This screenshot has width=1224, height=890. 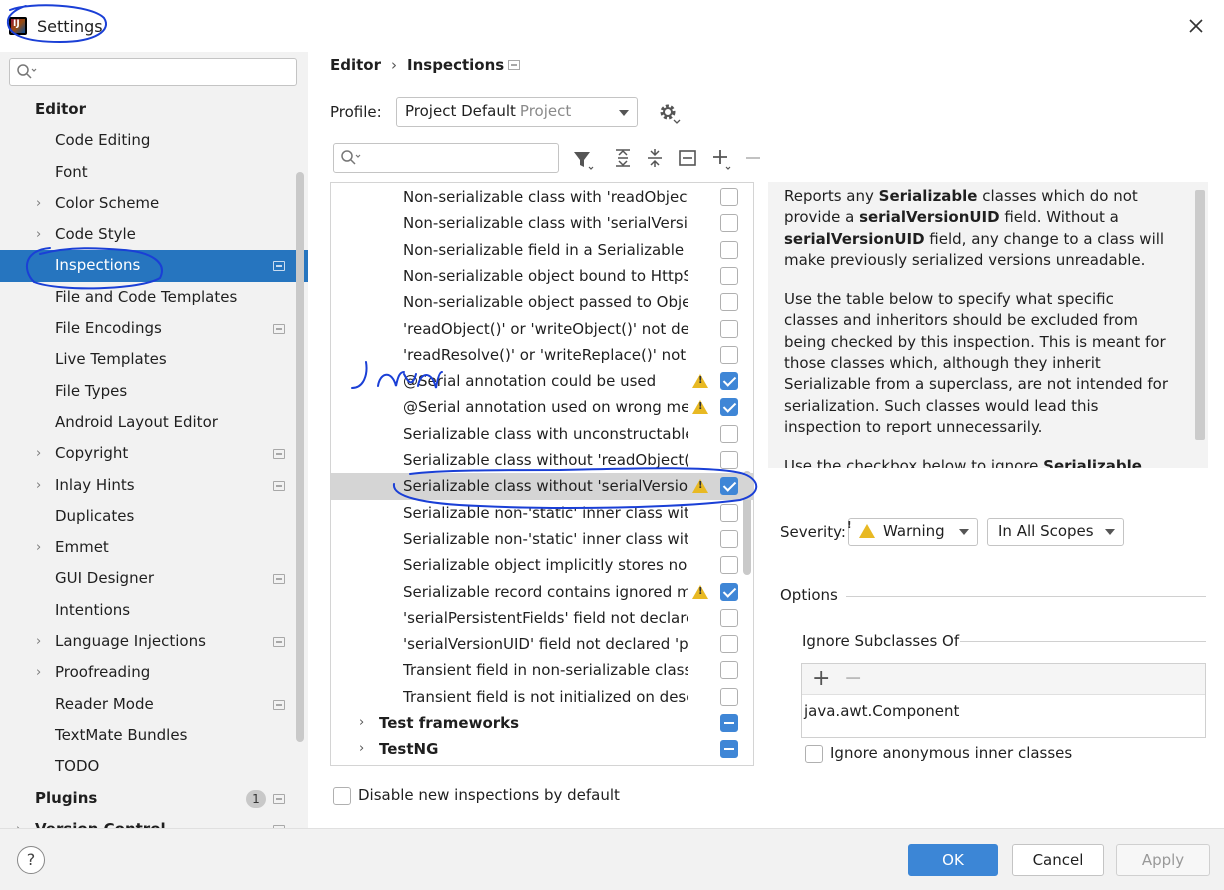 What do you see at coordinates (154, 641) in the screenshot?
I see `sidebar-item-language-injections: › Language Injections` at bounding box center [154, 641].